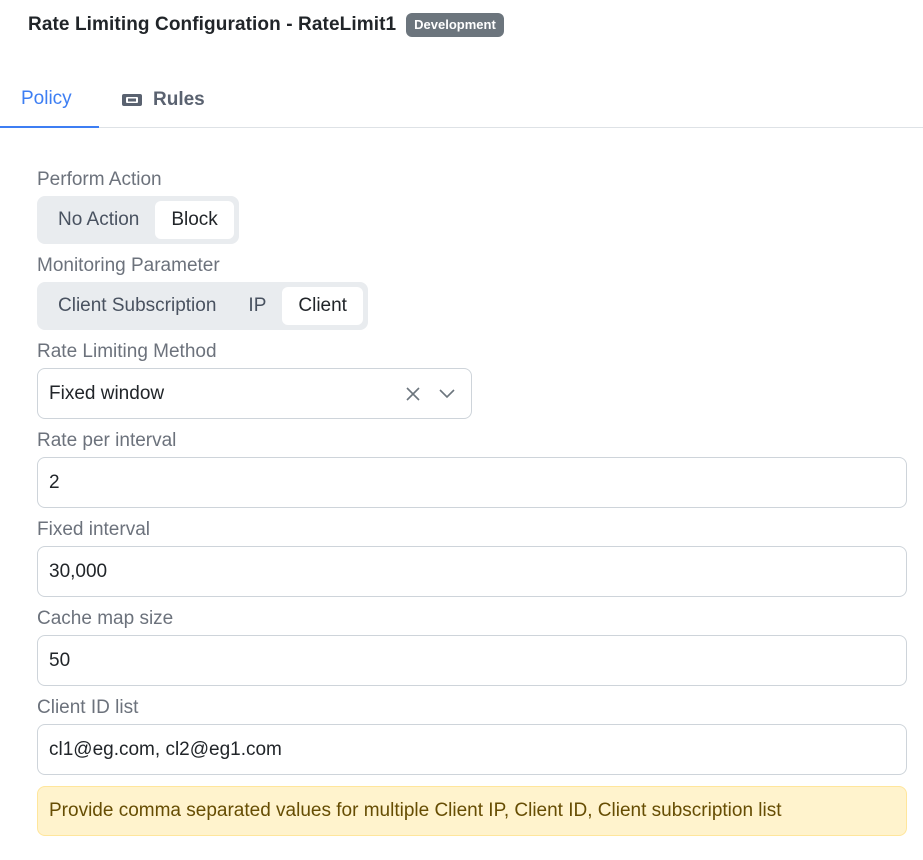 The width and height of the screenshot is (923, 860). What do you see at coordinates (93, 529) in the screenshot?
I see `fixed-interval-label: Fixed interval` at bounding box center [93, 529].